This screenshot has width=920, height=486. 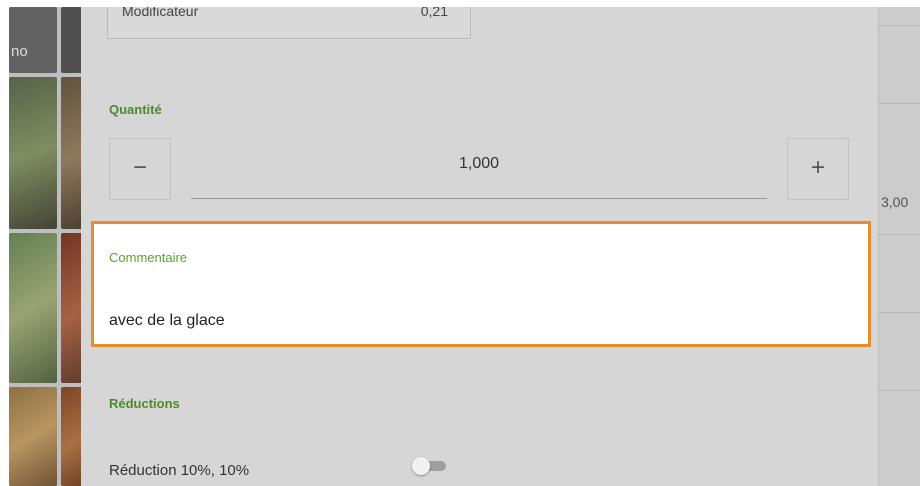 I want to click on modifier-label: Modificateur, so click(x=160, y=13).